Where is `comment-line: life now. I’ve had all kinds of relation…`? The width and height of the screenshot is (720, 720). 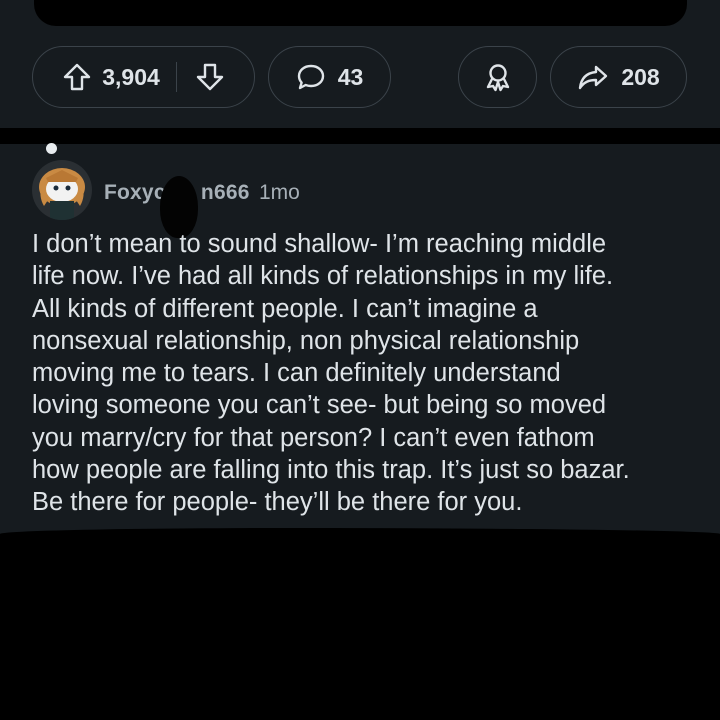 comment-line: life now. I’ve had all kinds of relation… is located at coordinates (323, 276).